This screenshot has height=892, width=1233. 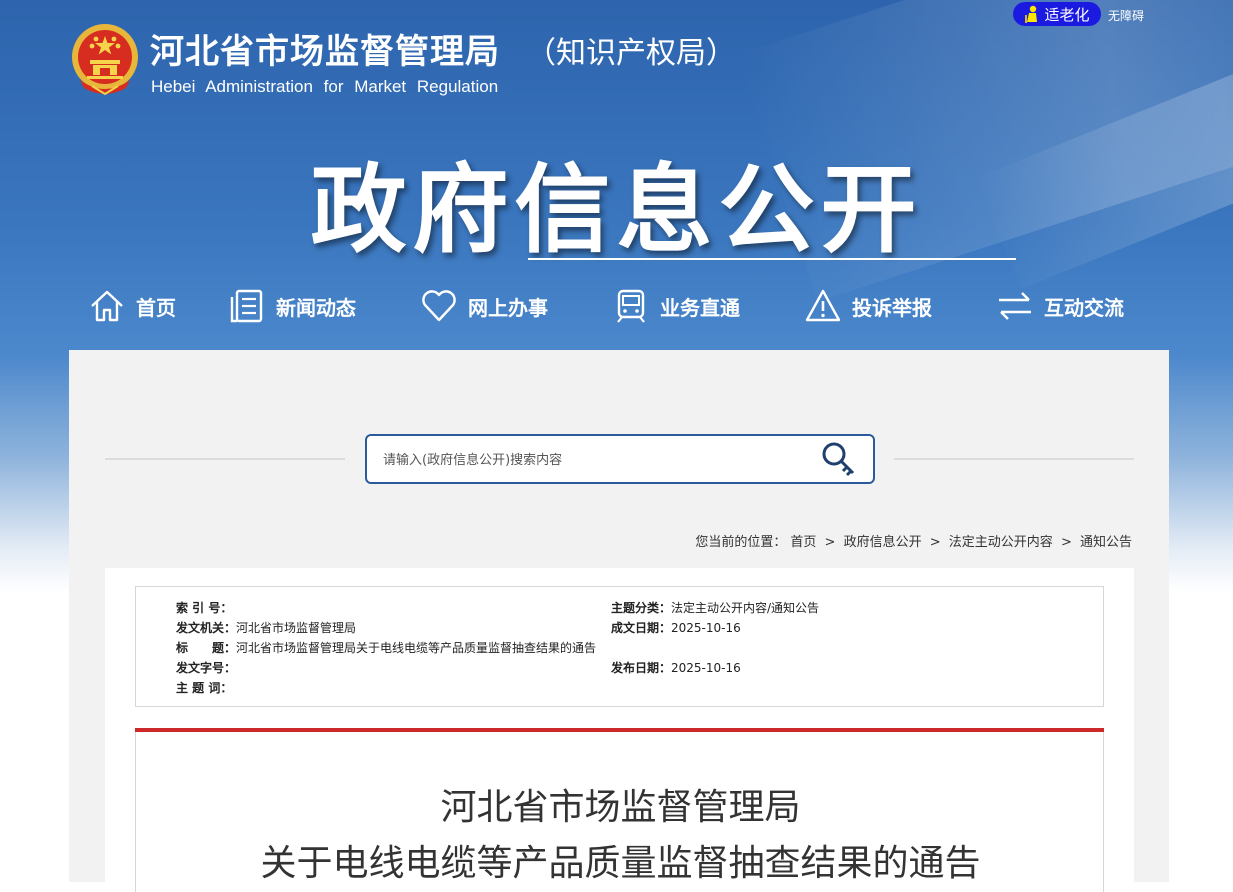 I want to click on national-emblem-icon, so click(x=105, y=60).